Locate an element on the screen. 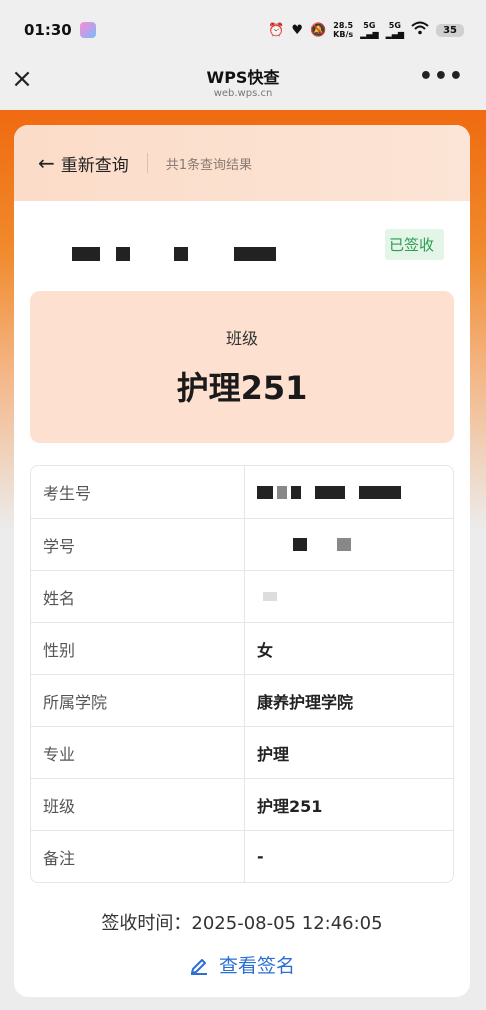  clock: 01:30 is located at coordinates (48, 30).